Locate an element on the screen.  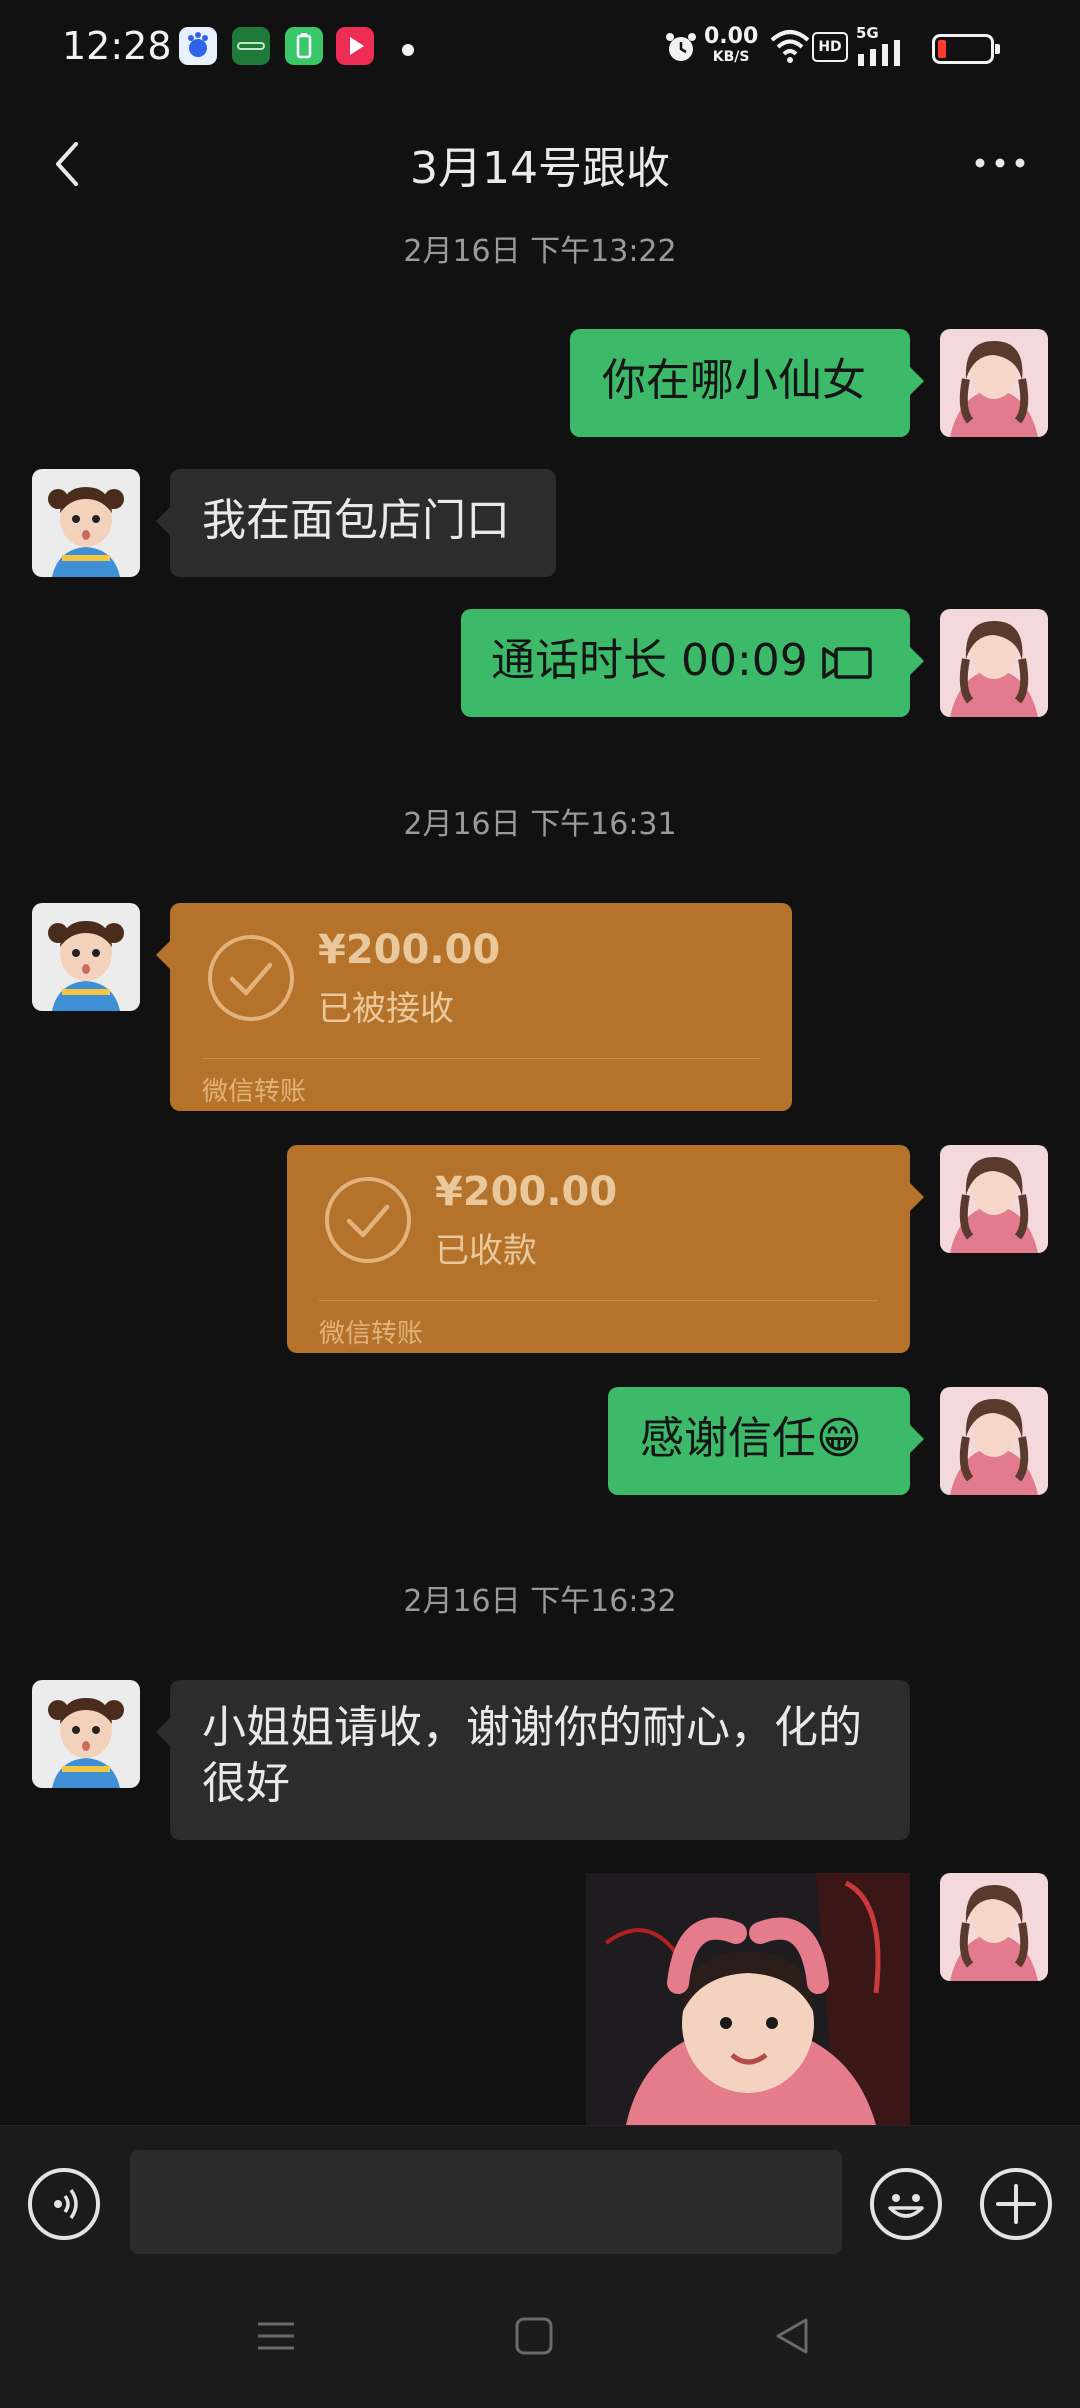
video-player-icon is located at coordinates (355, 46).